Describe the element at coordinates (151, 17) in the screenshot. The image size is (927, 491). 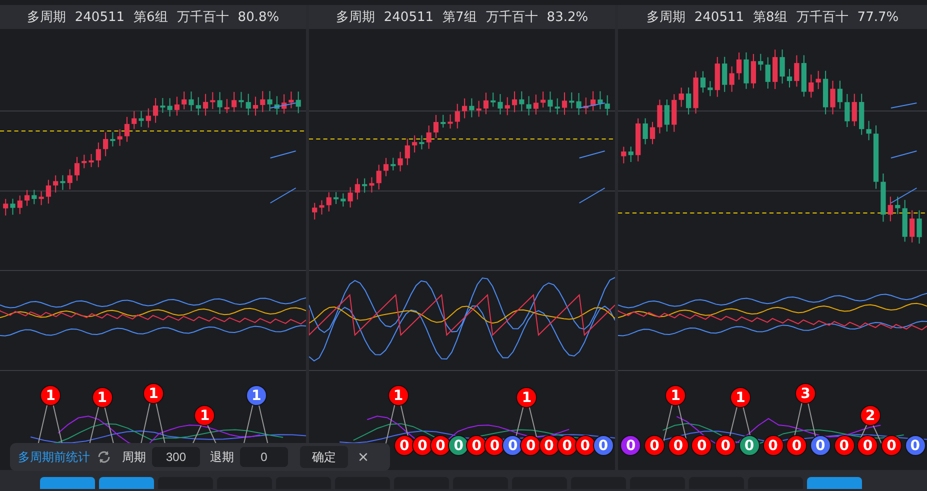
I see `header-text: 第6组` at that location.